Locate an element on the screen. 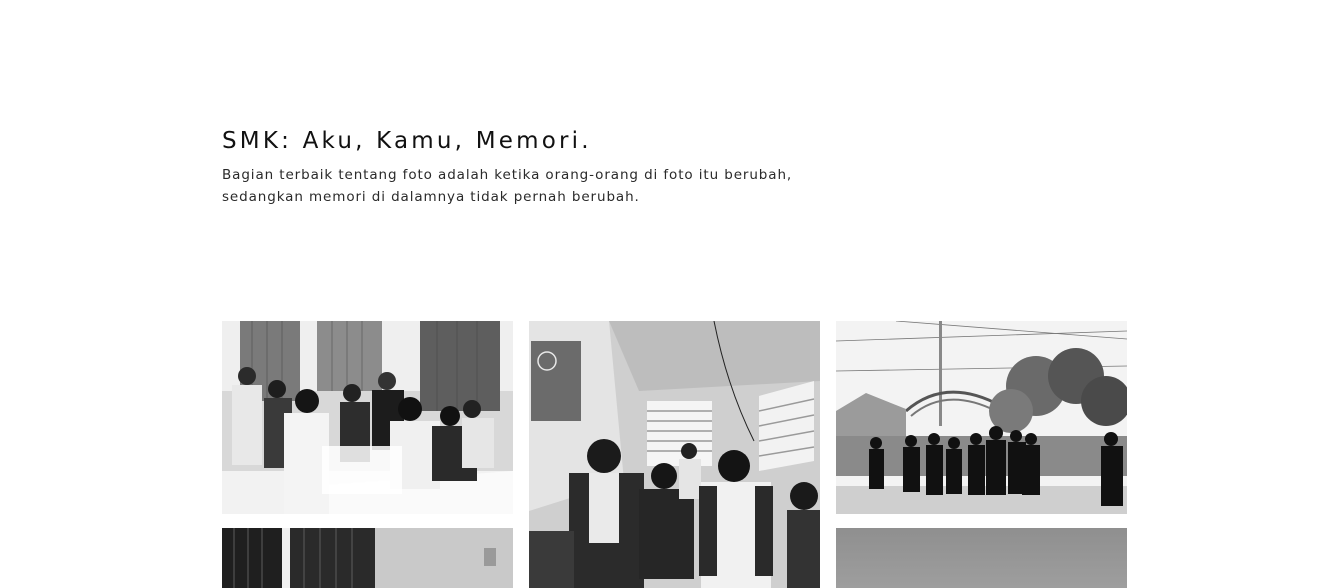 This screenshot has width=1344, height=588. gallery-photo-students-outdoor is located at coordinates (981, 417).